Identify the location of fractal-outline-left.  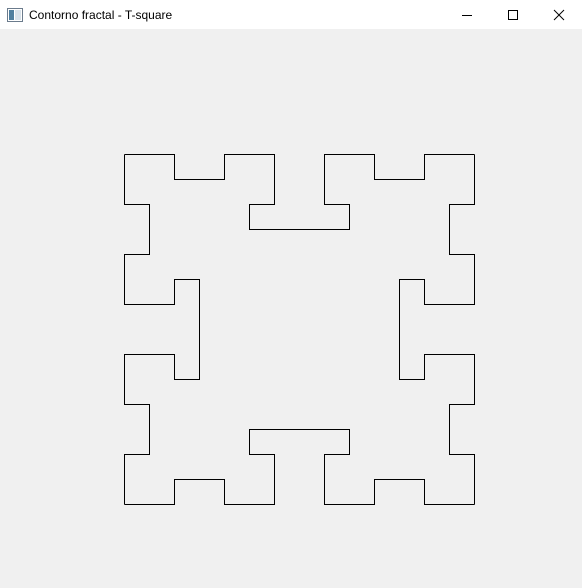
(162, 329).